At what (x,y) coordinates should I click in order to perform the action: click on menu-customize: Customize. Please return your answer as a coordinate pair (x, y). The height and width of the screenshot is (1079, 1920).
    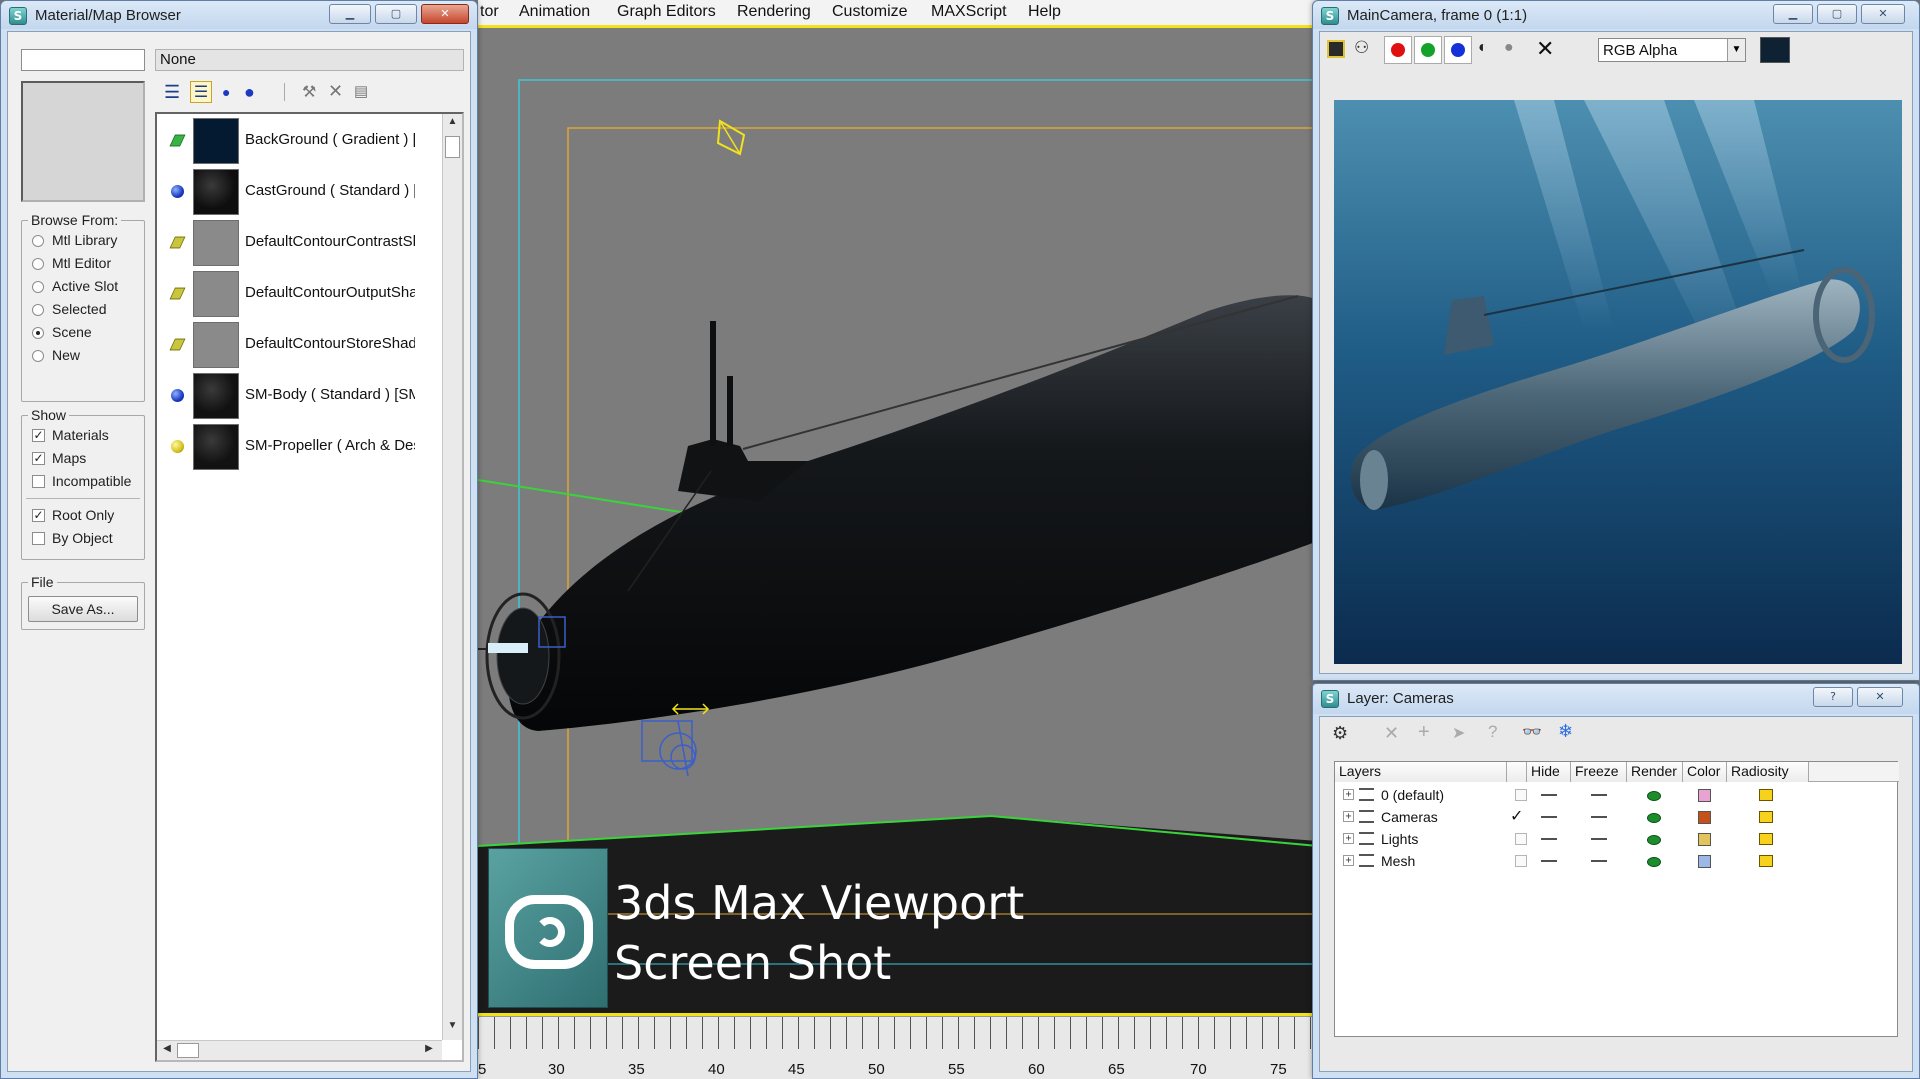
    Looking at the image, I should click on (870, 12).